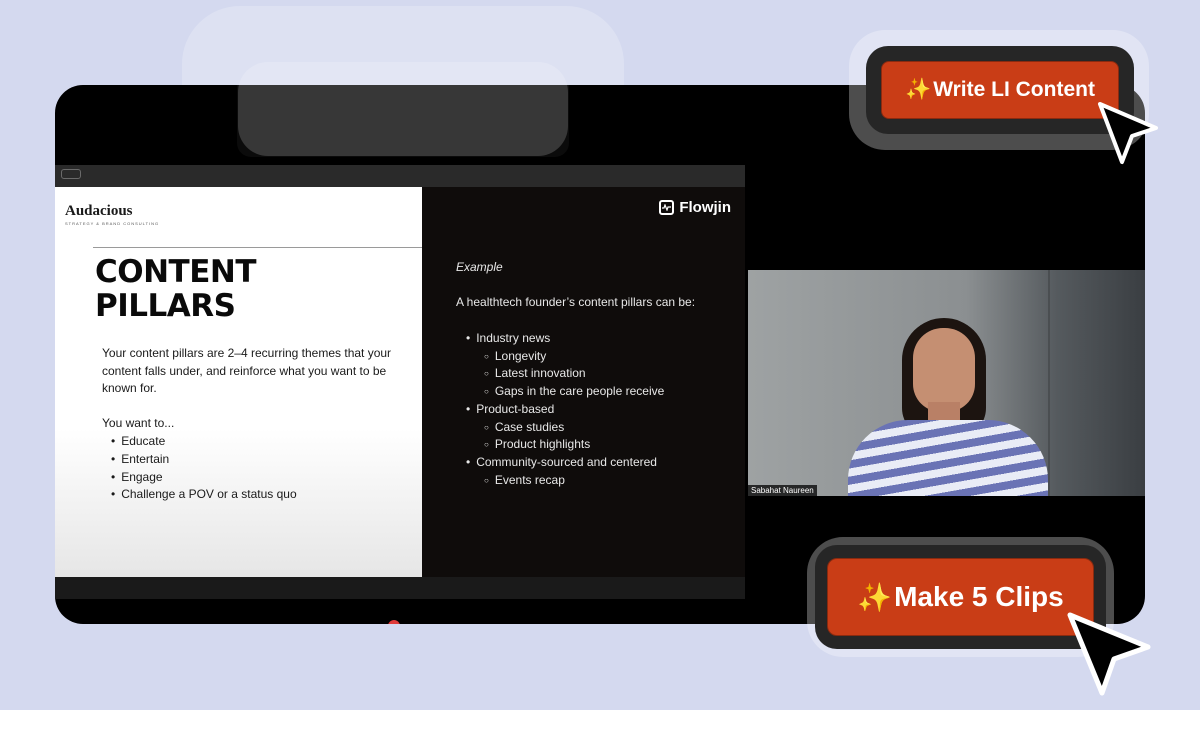 This screenshot has height=729, width=1200. Describe the element at coordinates (979, 596) in the screenshot. I see `make-5-clips-label: Make 5 Clips` at that location.